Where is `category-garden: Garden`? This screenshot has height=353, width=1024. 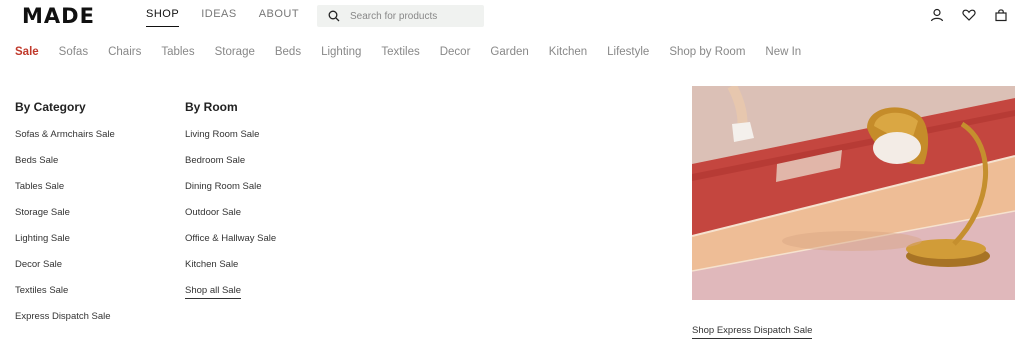
category-garden: Garden is located at coordinates (509, 52).